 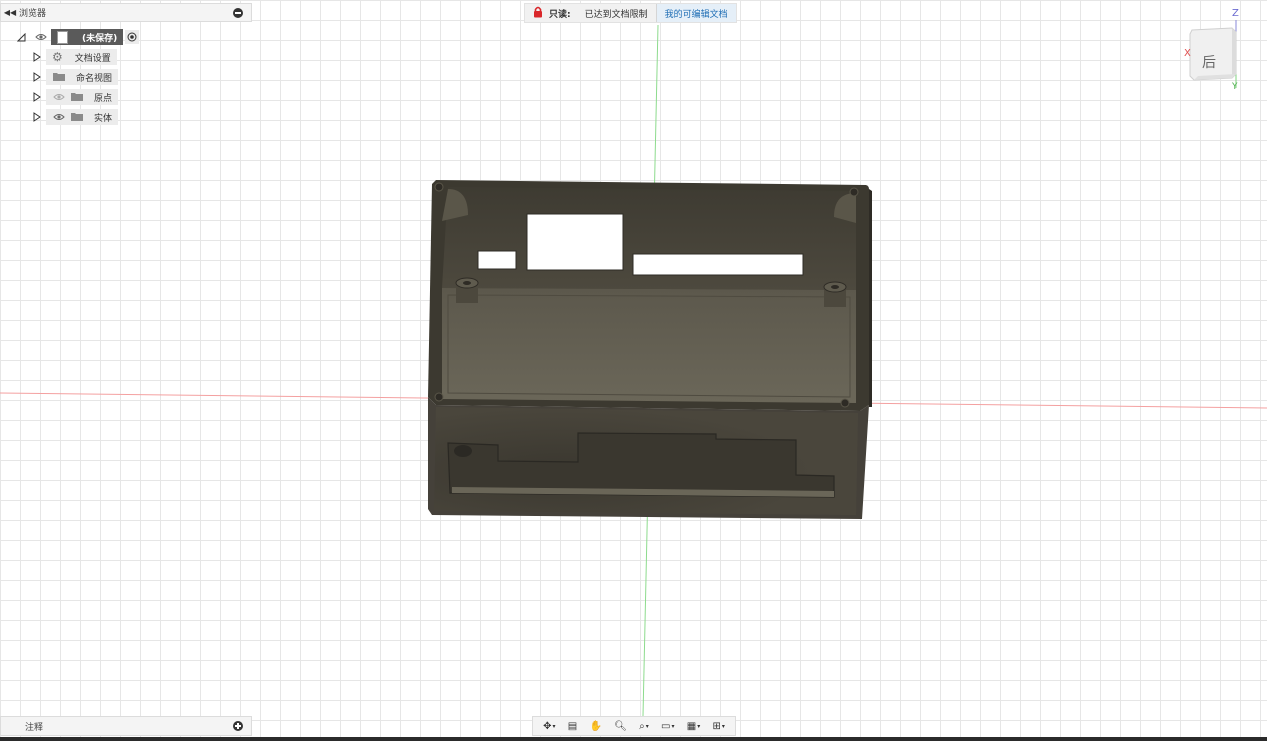 I want to click on tree-item-box: ⚙ 文档设置, so click(x=81, y=57).